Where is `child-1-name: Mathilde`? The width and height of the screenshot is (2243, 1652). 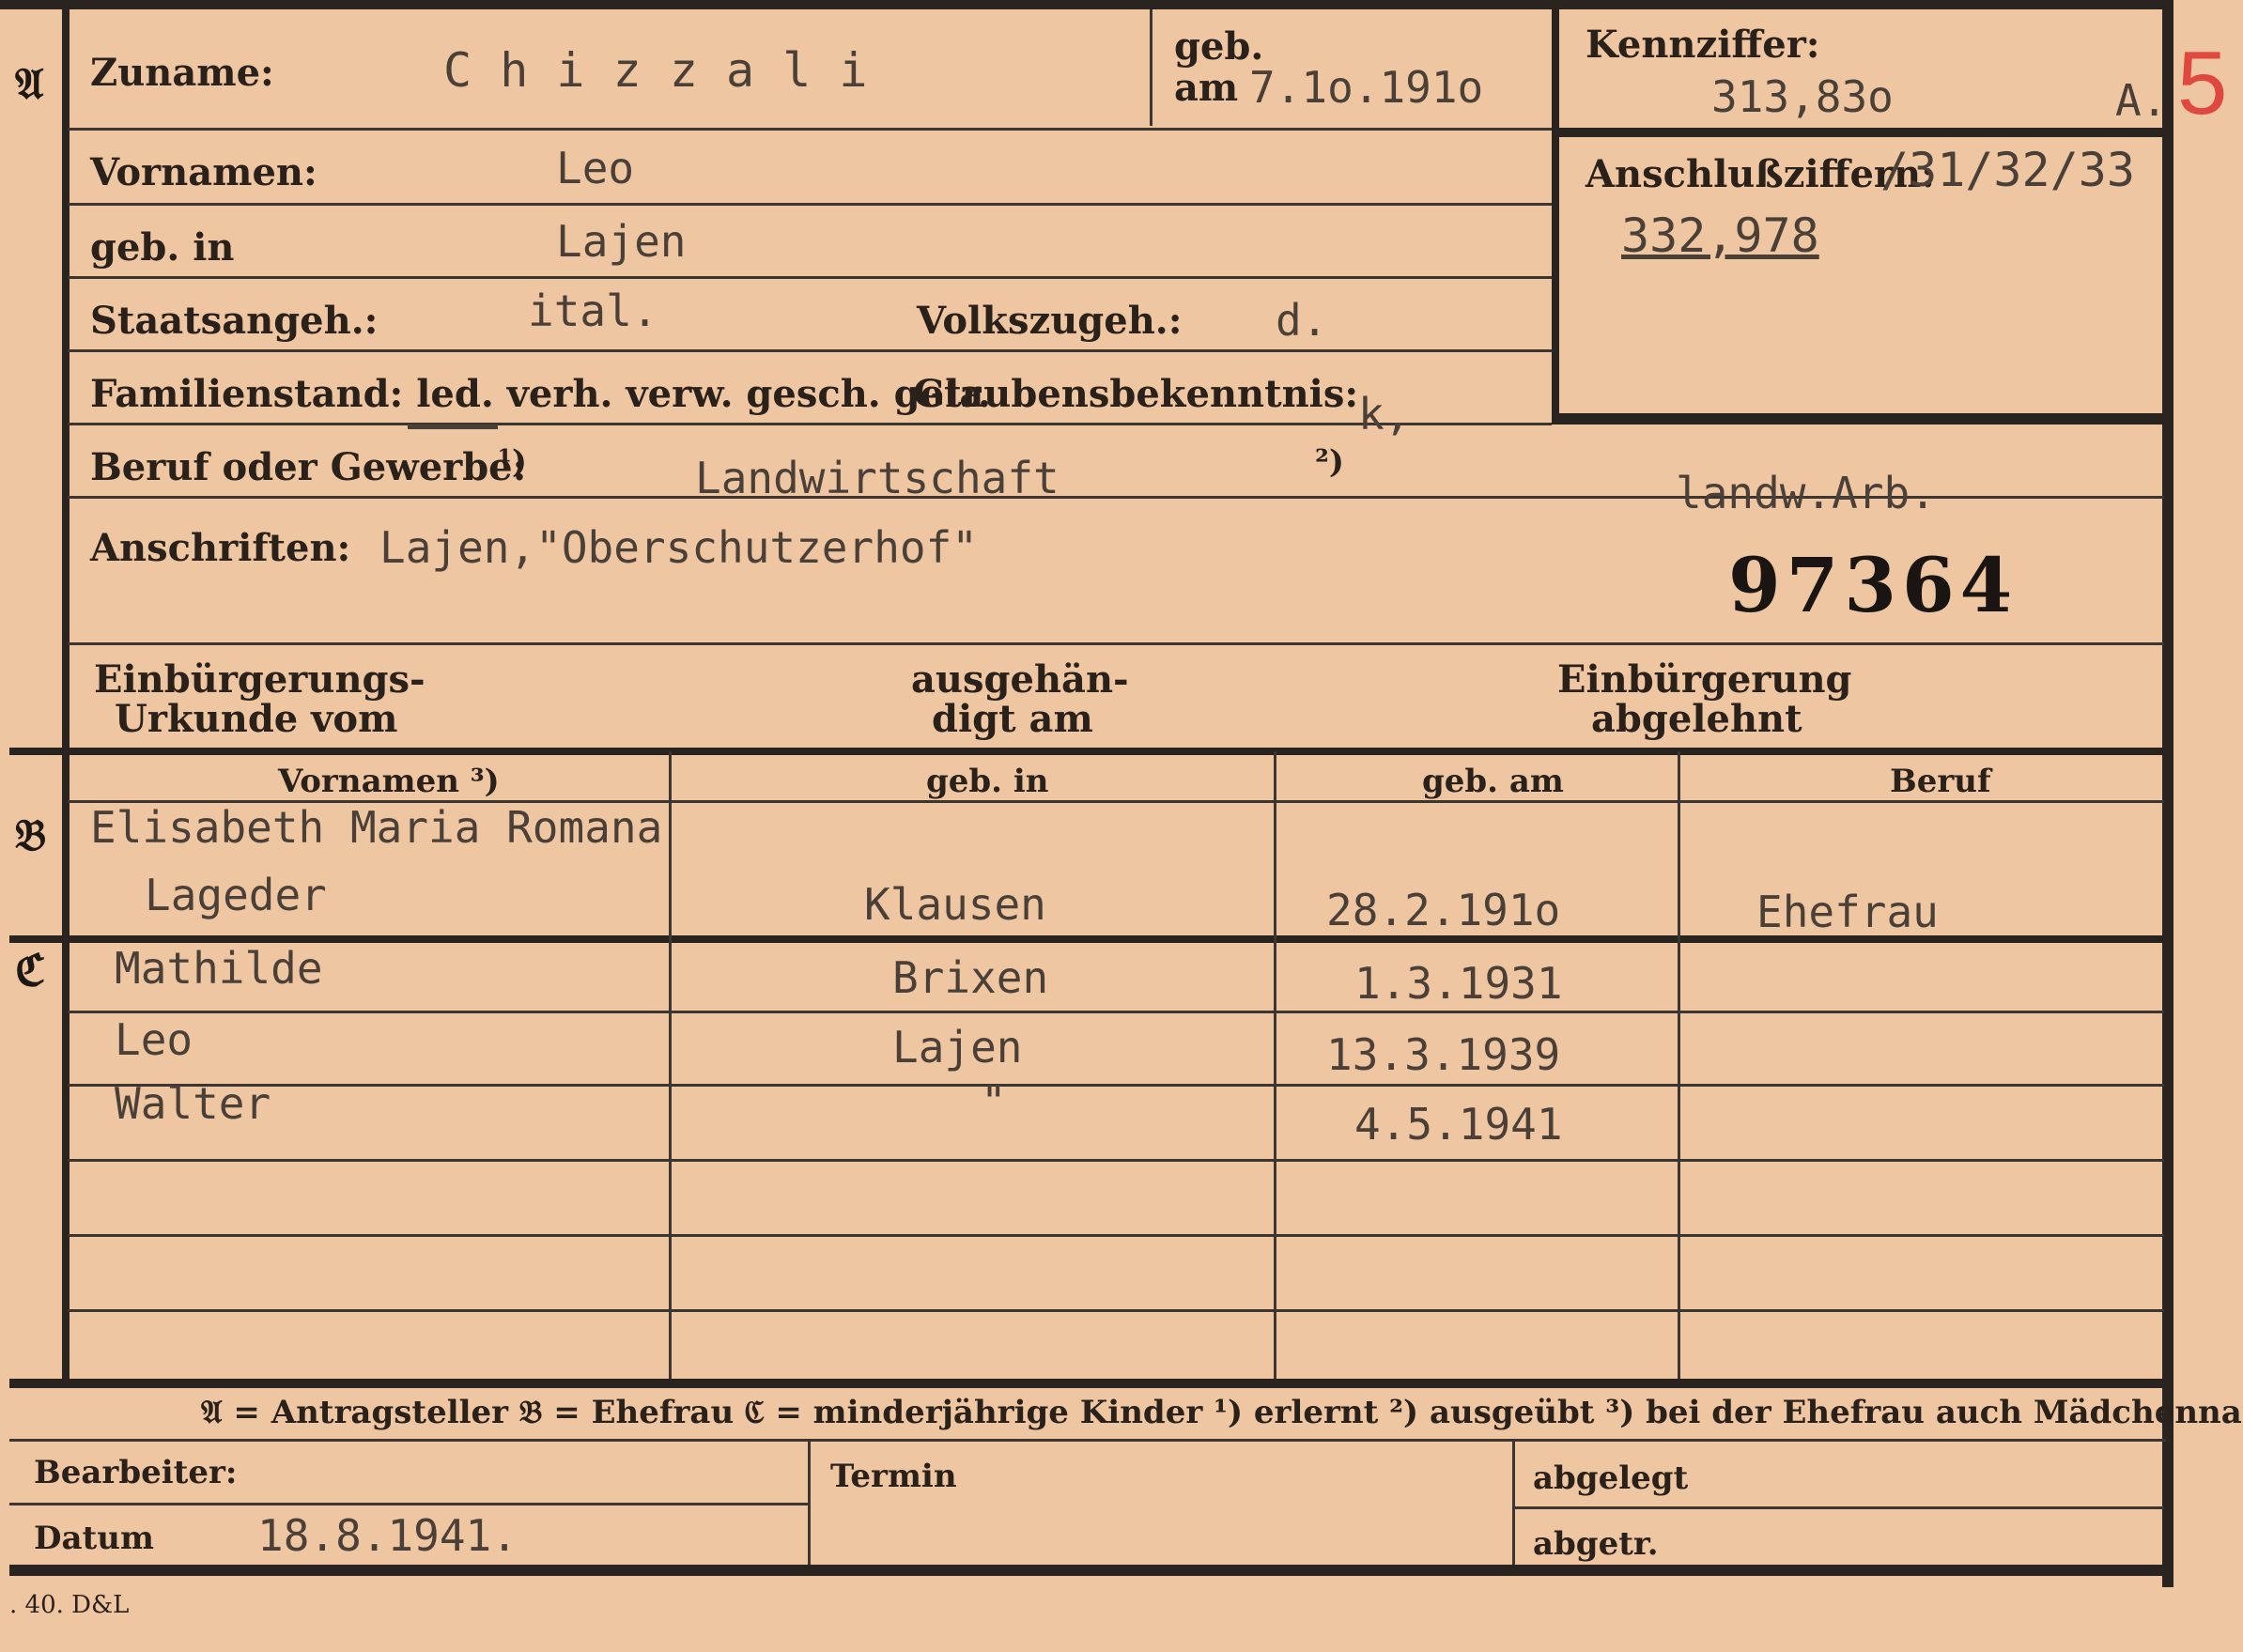
child-1-name: Mathilde is located at coordinates (219, 968).